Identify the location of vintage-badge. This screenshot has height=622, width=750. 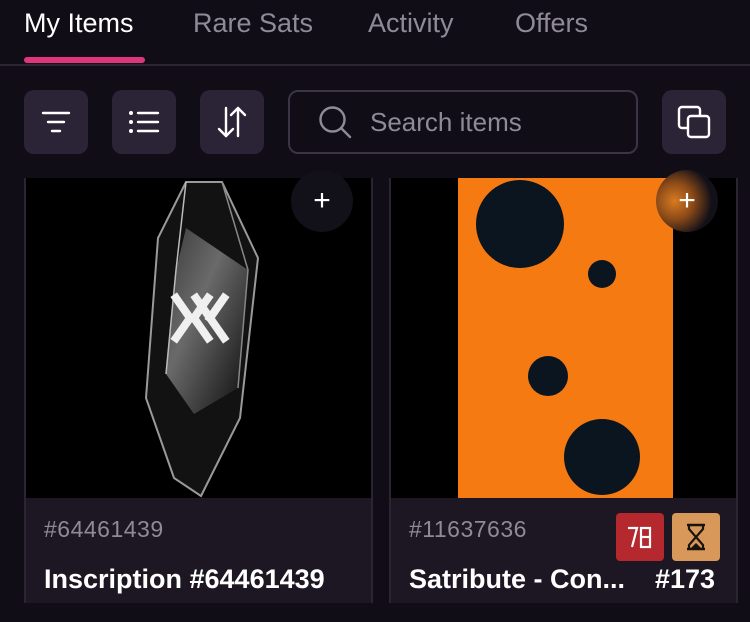
(696, 537).